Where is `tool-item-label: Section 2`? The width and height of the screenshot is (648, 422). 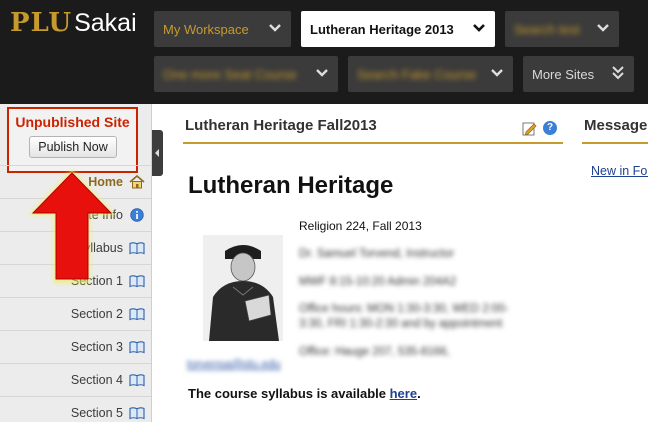
tool-item-label: Section 2 is located at coordinates (96, 314).